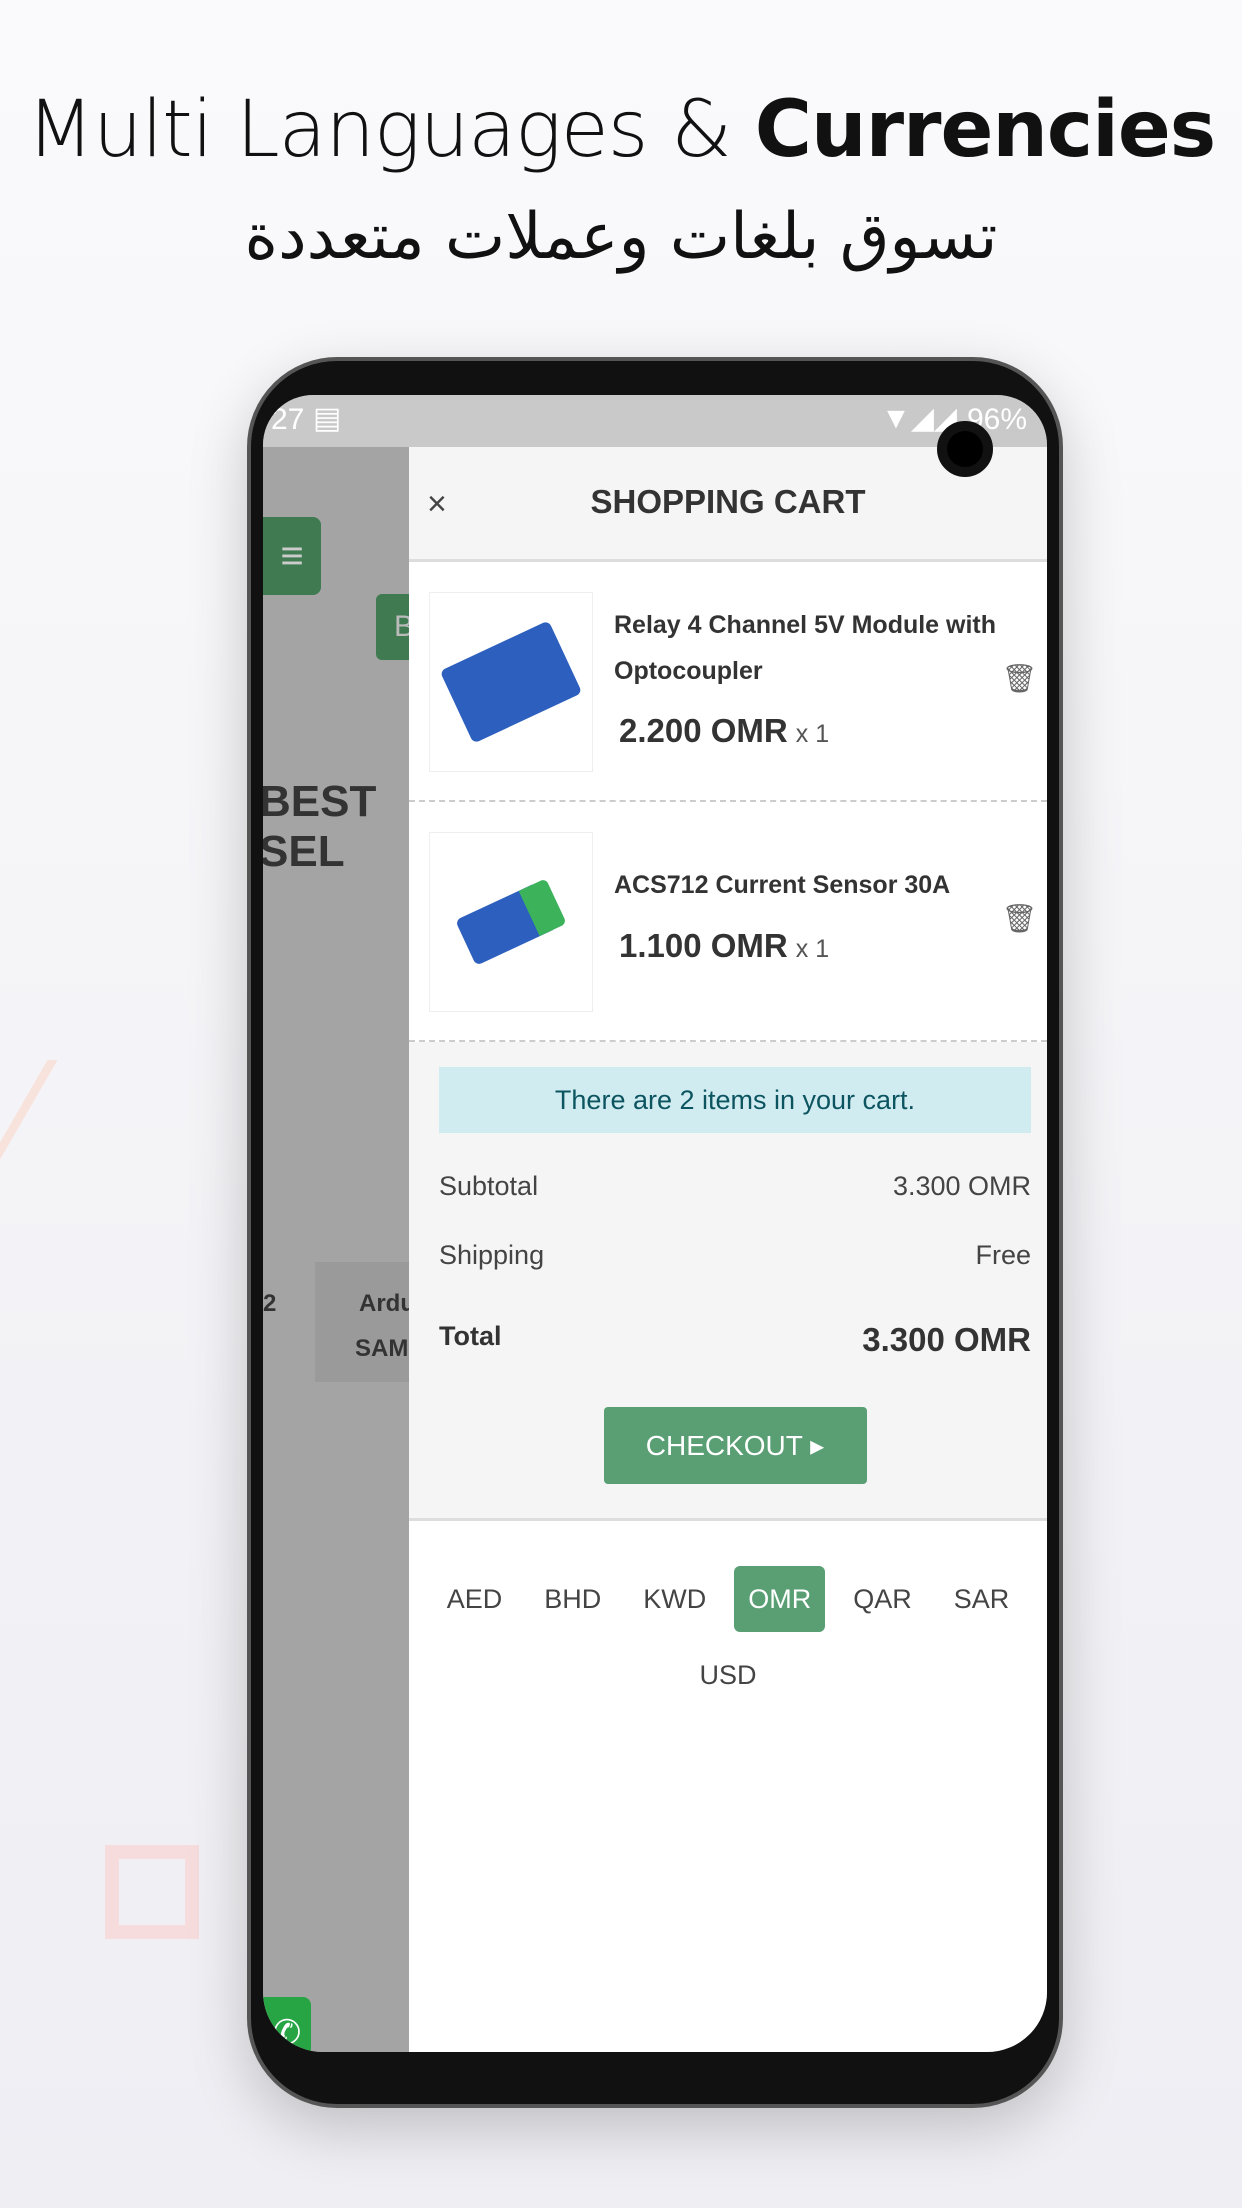 The height and width of the screenshot is (2208, 1242). What do you see at coordinates (735, 1340) in the screenshot?
I see `total-row: Total 3.300 OMR` at bounding box center [735, 1340].